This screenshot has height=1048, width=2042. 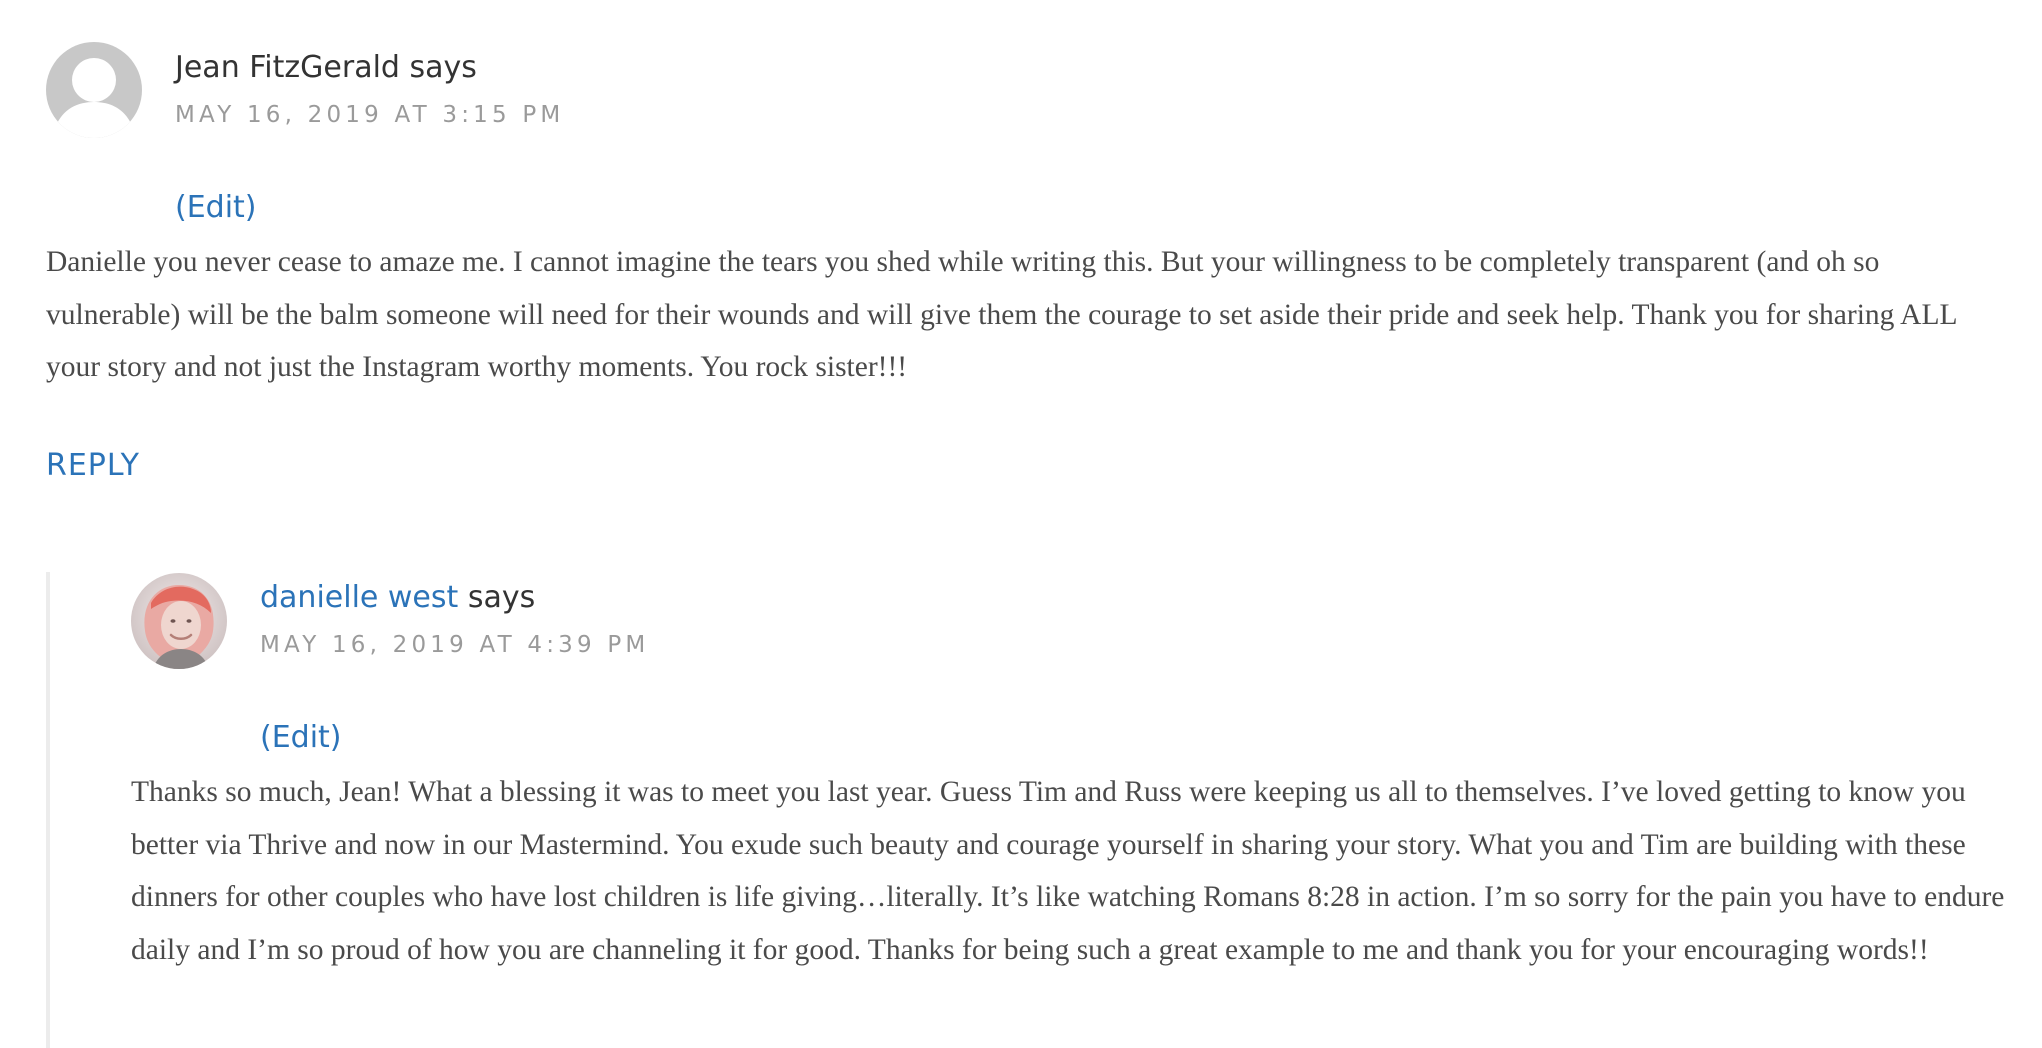 What do you see at coordinates (359, 597) in the screenshot?
I see `reply-author-link: danielle west` at bounding box center [359, 597].